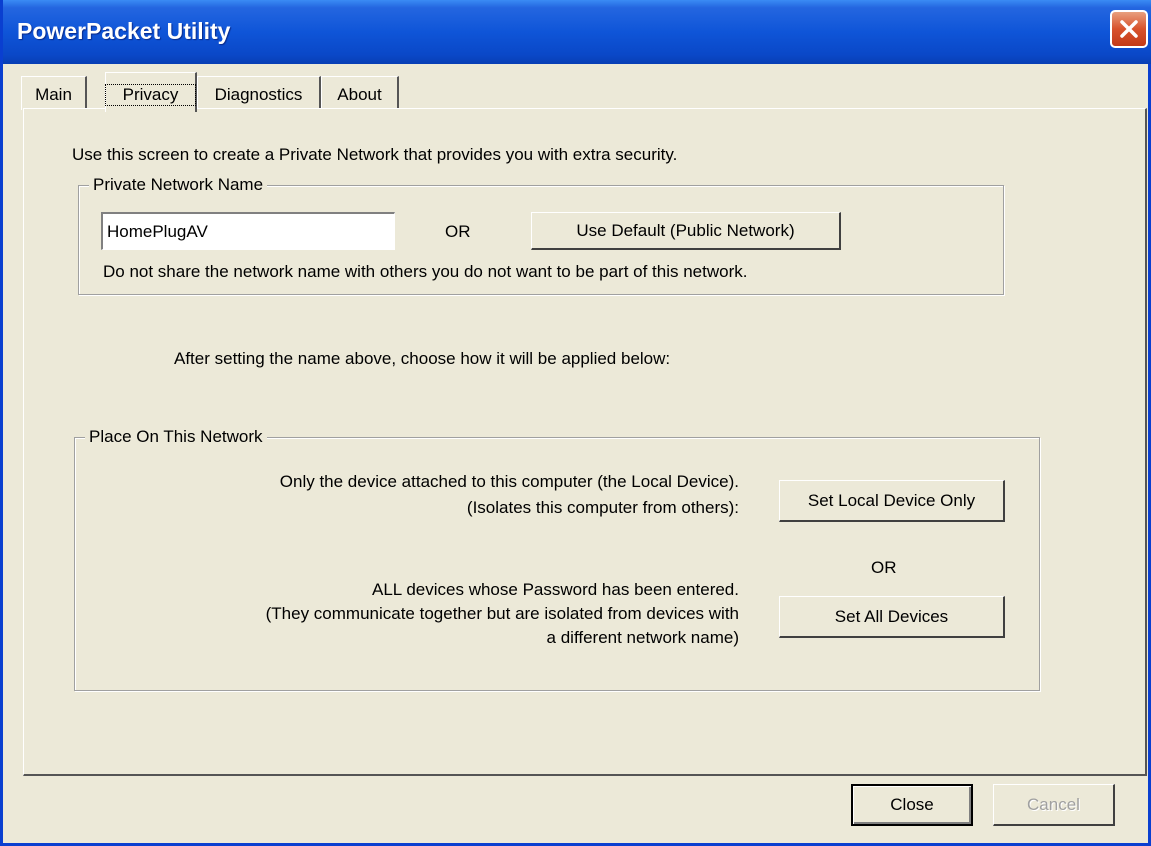  I want to click on cancel-button: Cancel, so click(1054, 805).